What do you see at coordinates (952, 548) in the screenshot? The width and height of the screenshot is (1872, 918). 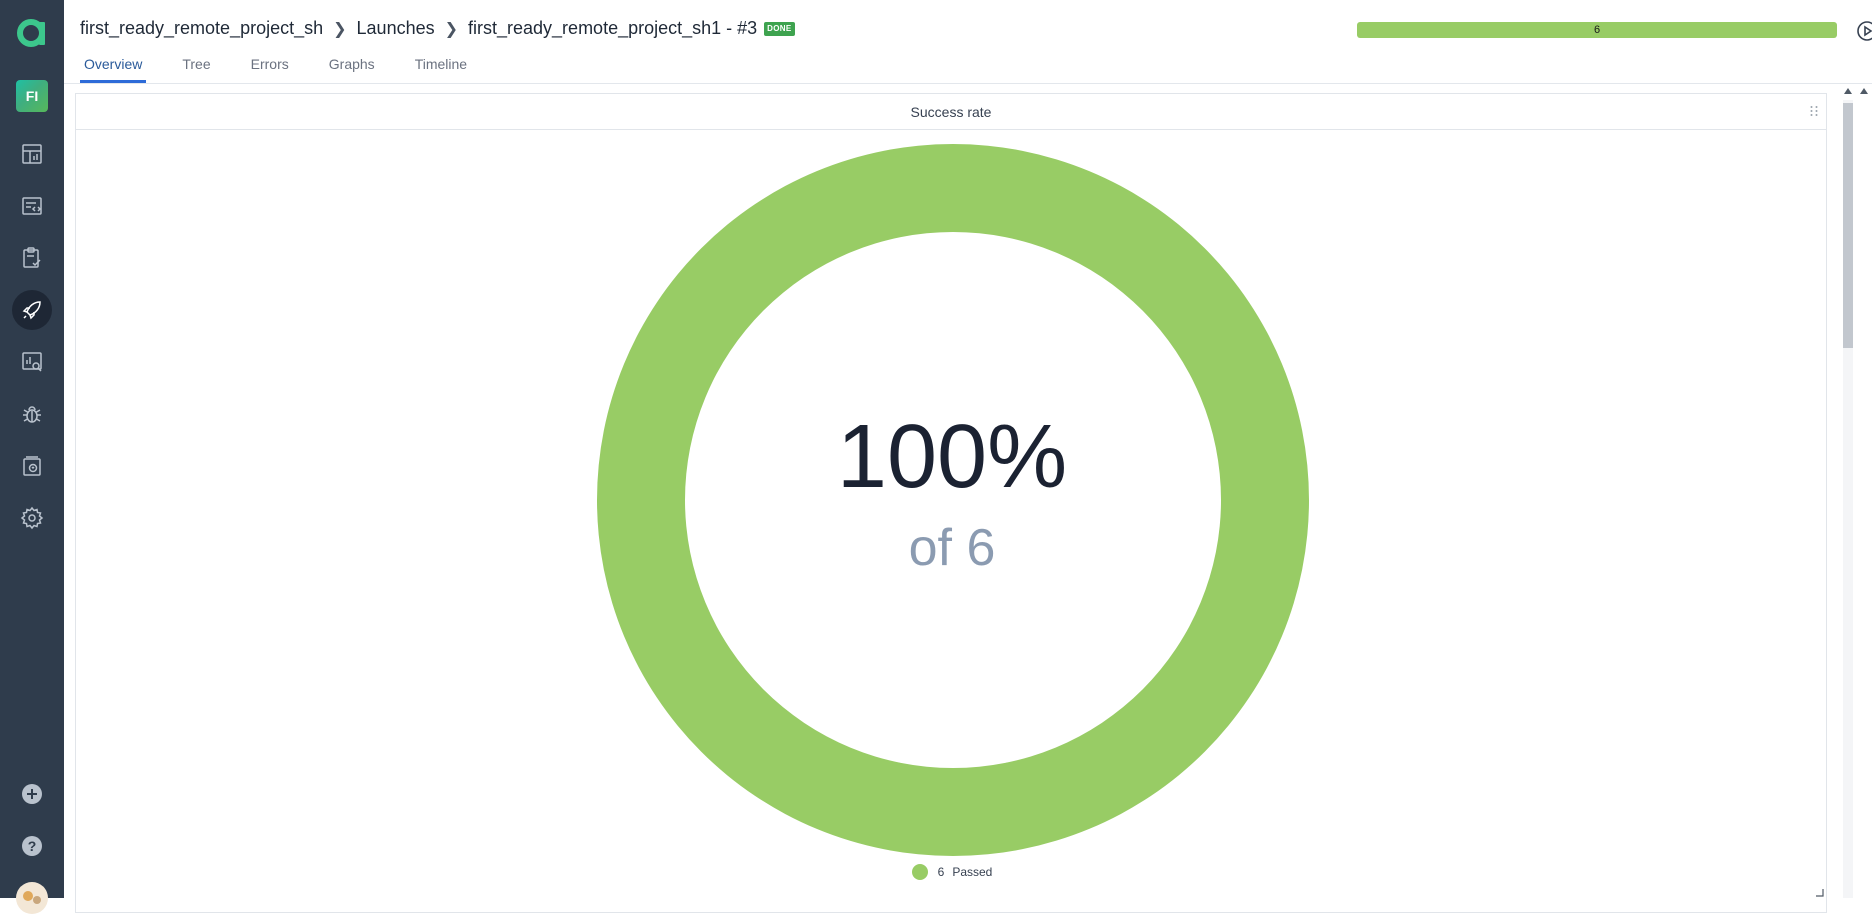 I see `total-count: of 6` at bounding box center [952, 548].